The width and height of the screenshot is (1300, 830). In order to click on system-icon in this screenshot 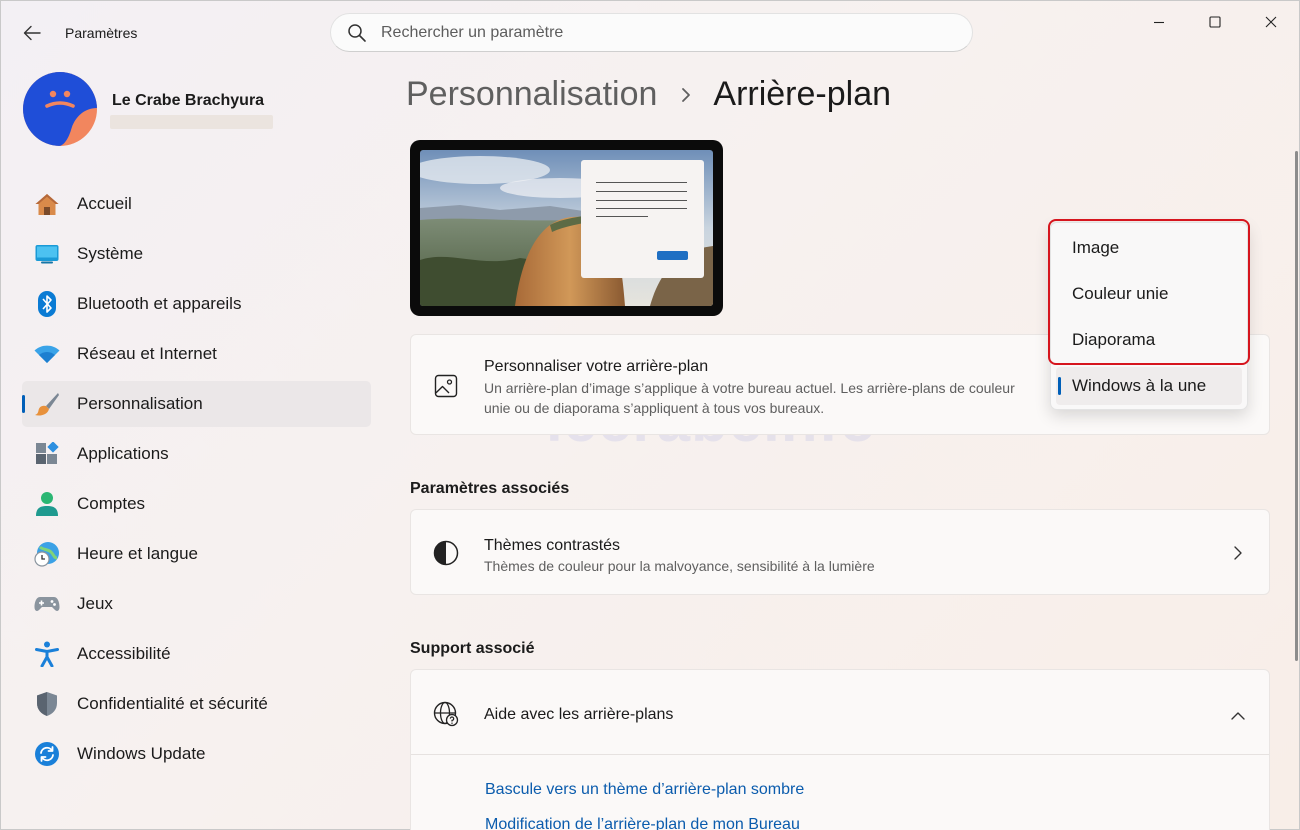, I will do `click(47, 254)`.